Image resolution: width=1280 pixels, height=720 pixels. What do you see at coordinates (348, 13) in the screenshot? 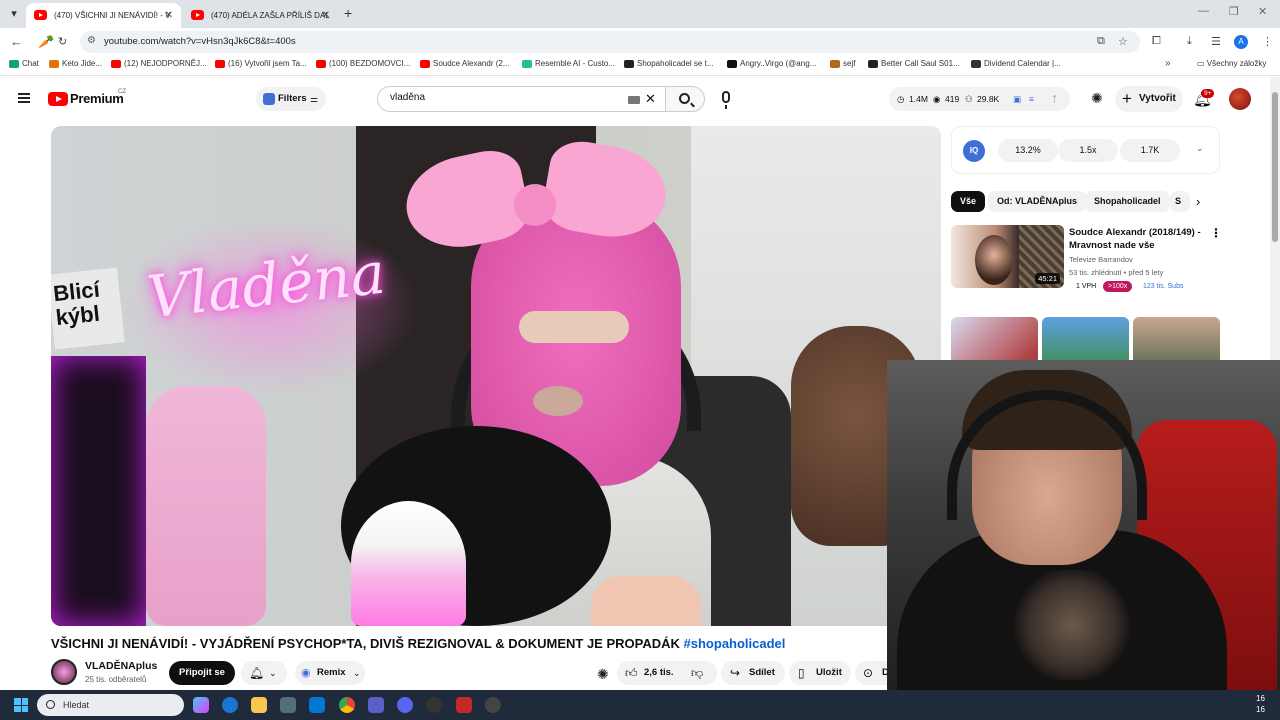
I see `new-tab-button: +` at bounding box center [348, 13].